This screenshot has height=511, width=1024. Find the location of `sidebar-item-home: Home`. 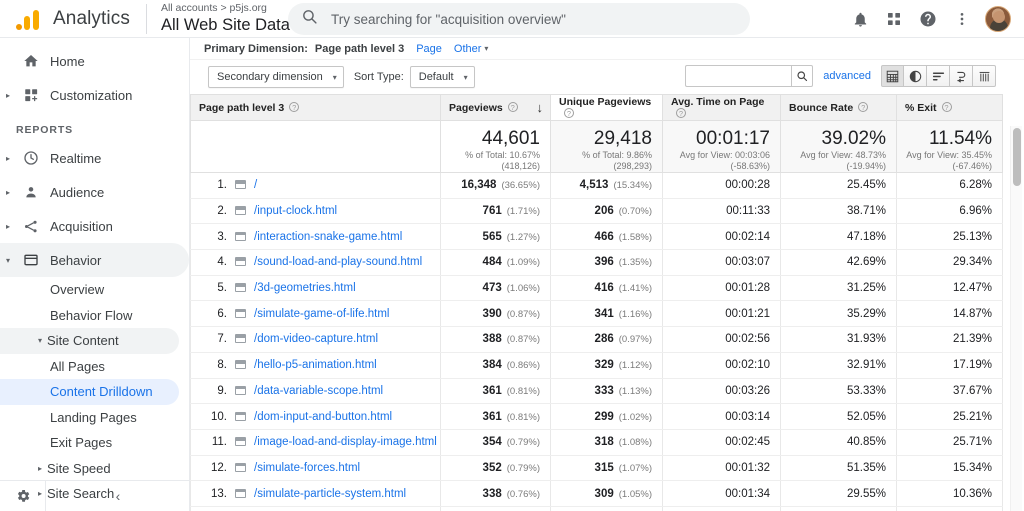

sidebar-item-home: Home is located at coordinates (94, 61).